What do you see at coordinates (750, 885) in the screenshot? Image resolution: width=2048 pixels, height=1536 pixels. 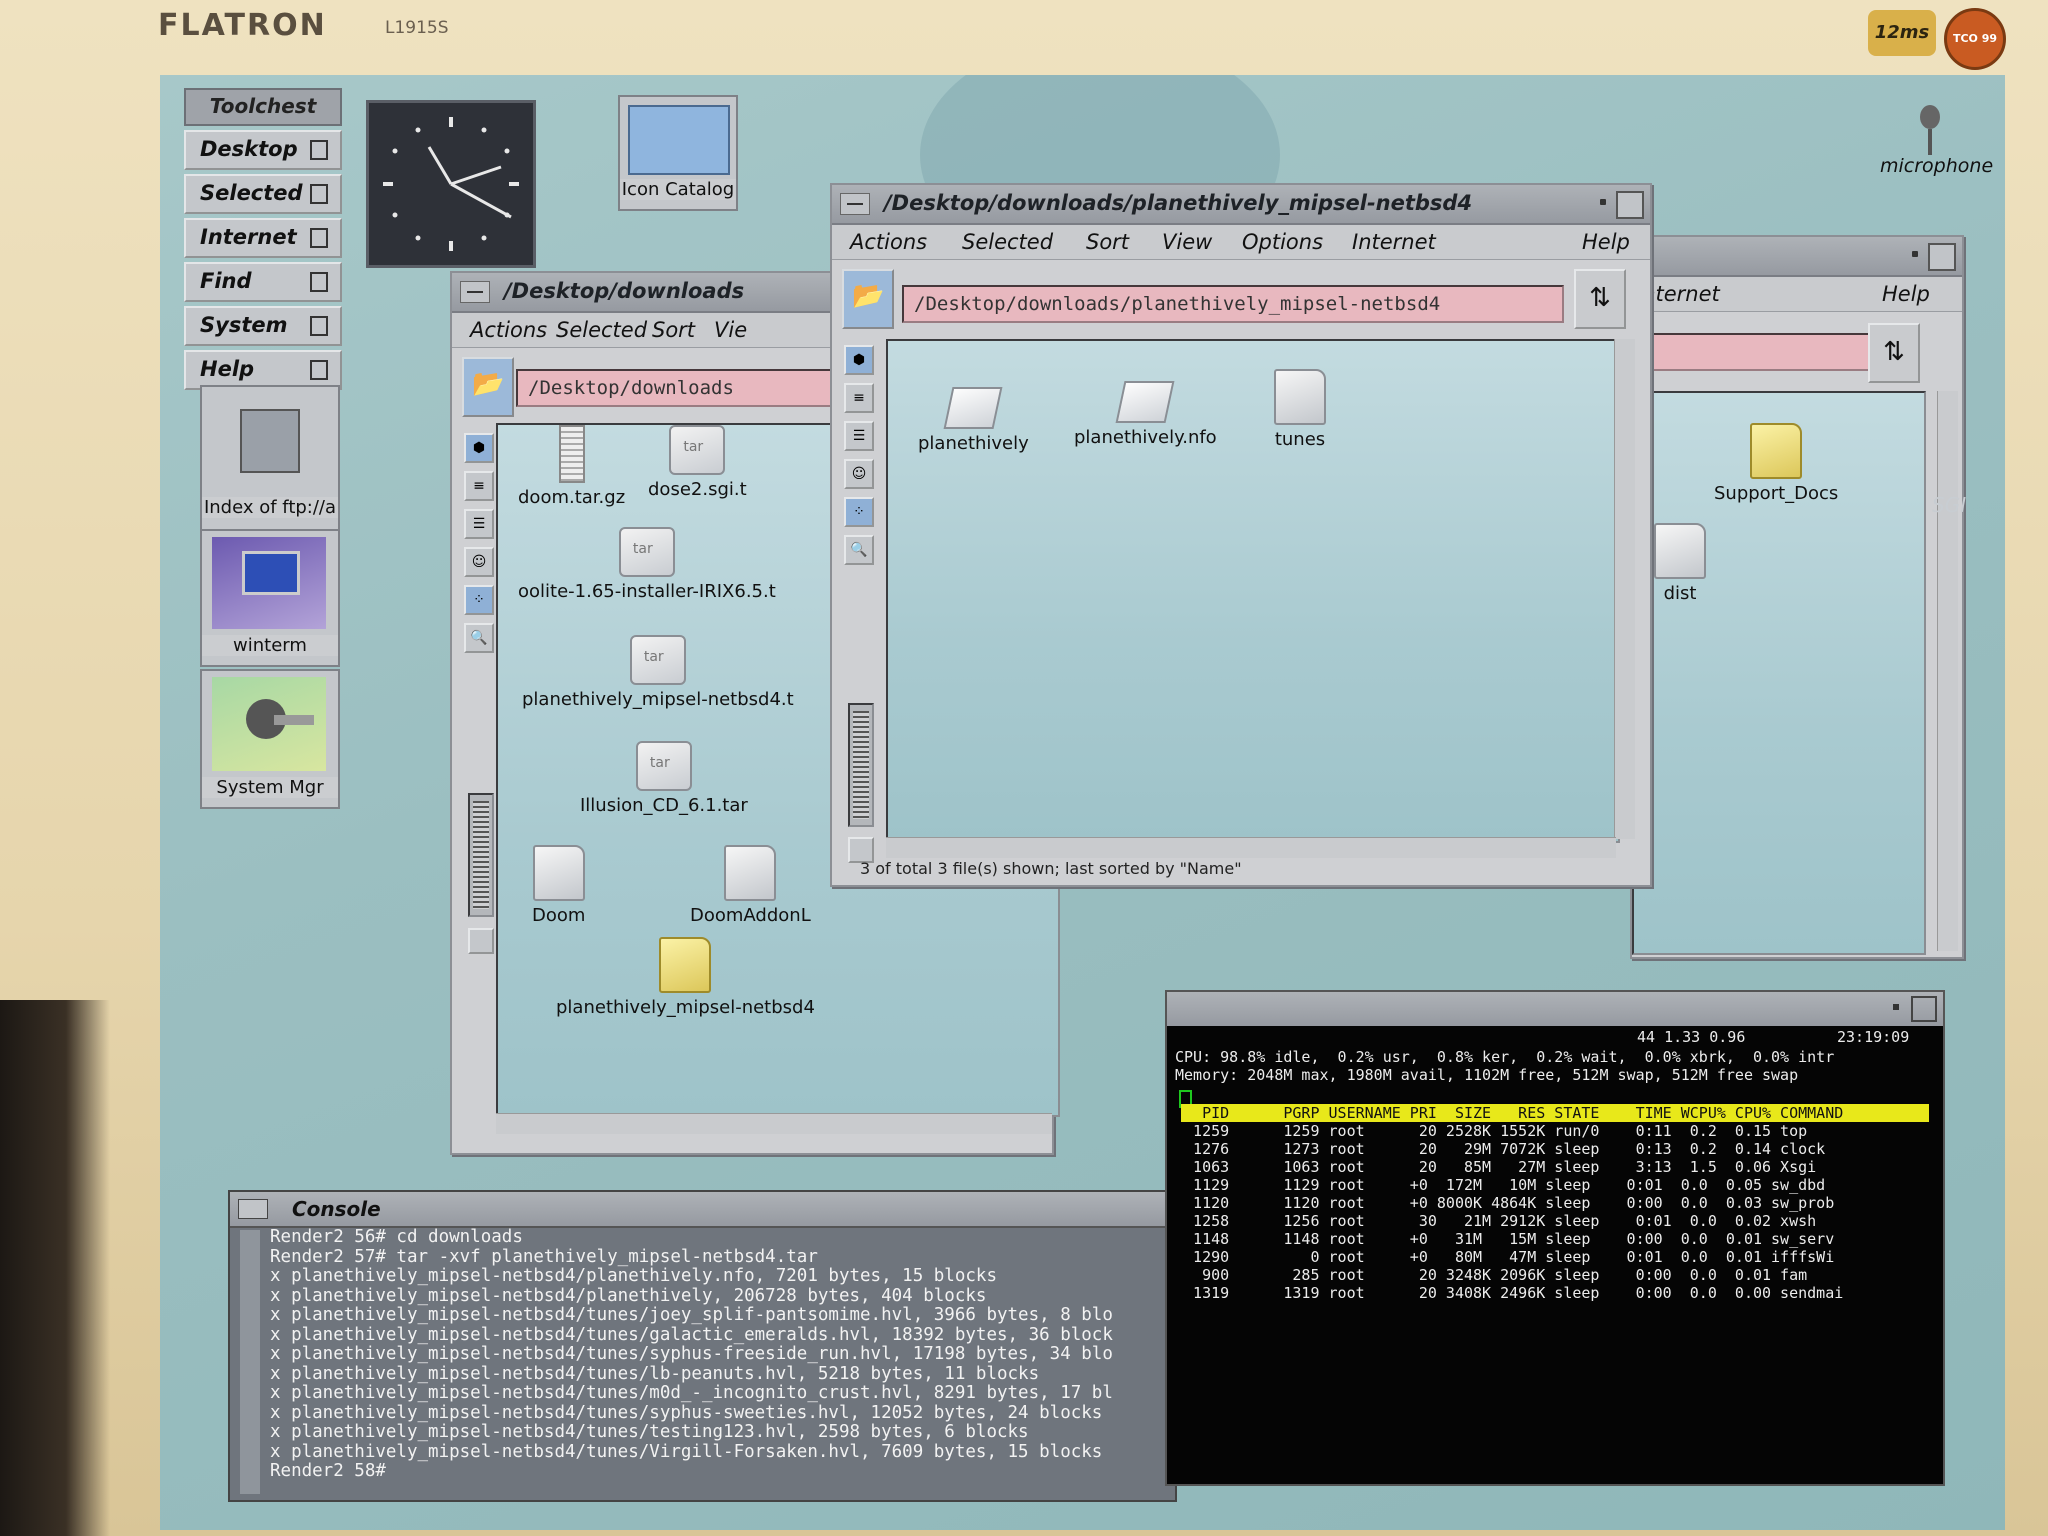 I see `file-item: DoomAddonL` at bounding box center [750, 885].